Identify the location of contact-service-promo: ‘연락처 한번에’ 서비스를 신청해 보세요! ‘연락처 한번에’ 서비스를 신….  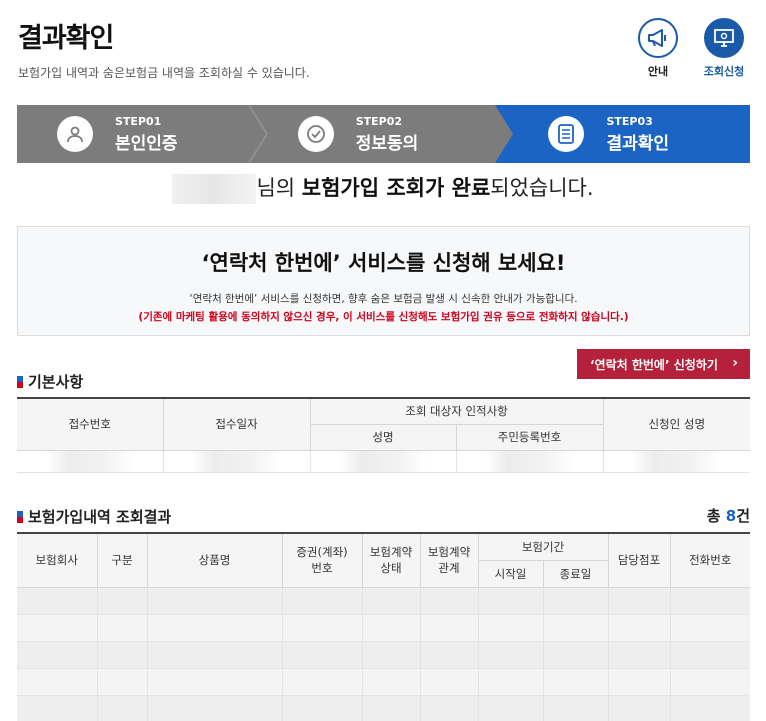
(383, 281).